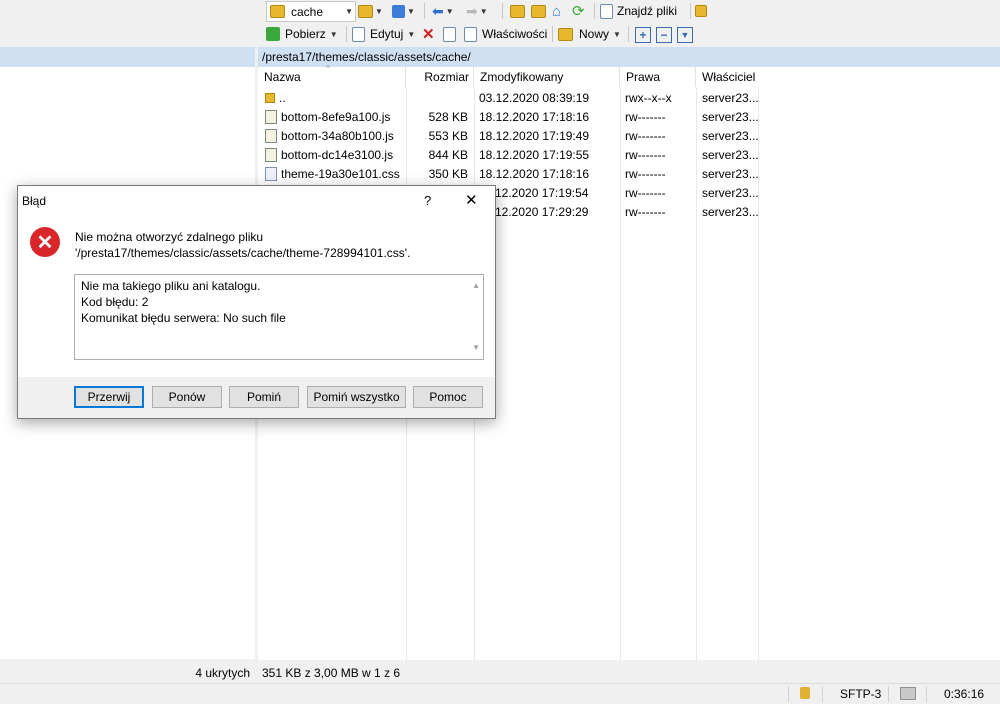 The width and height of the screenshot is (1000, 704). I want to click on rename-button, so click(449, 34).